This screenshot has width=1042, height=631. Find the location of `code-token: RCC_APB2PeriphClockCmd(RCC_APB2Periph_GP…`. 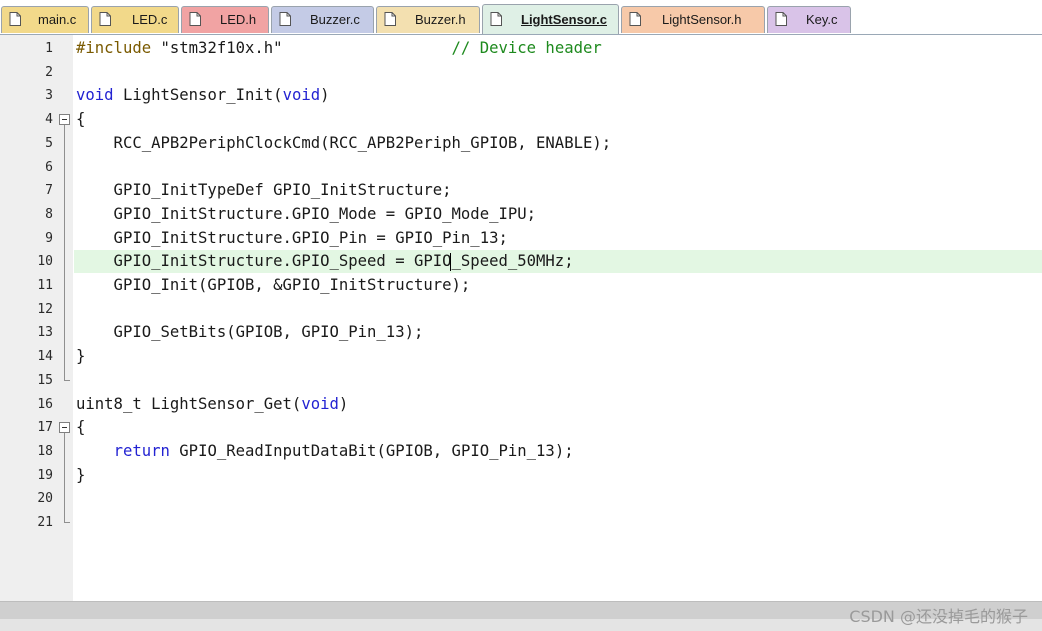

code-token: RCC_APB2PeriphClockCmd(RCC_APB2Periph_GP… is located at coordinates (344, 142).